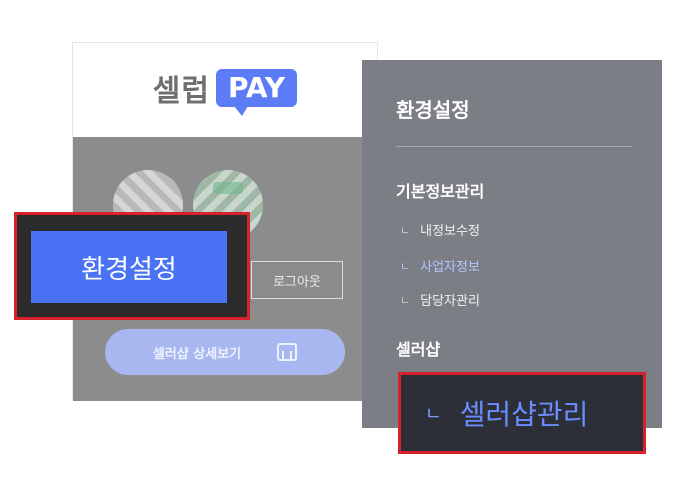 The image size is (685, 480). What do you see at coordinates (418, 349) in the screenshot?
I see `section-sellershop: 셀러샵` at bounding box center [418, 349].